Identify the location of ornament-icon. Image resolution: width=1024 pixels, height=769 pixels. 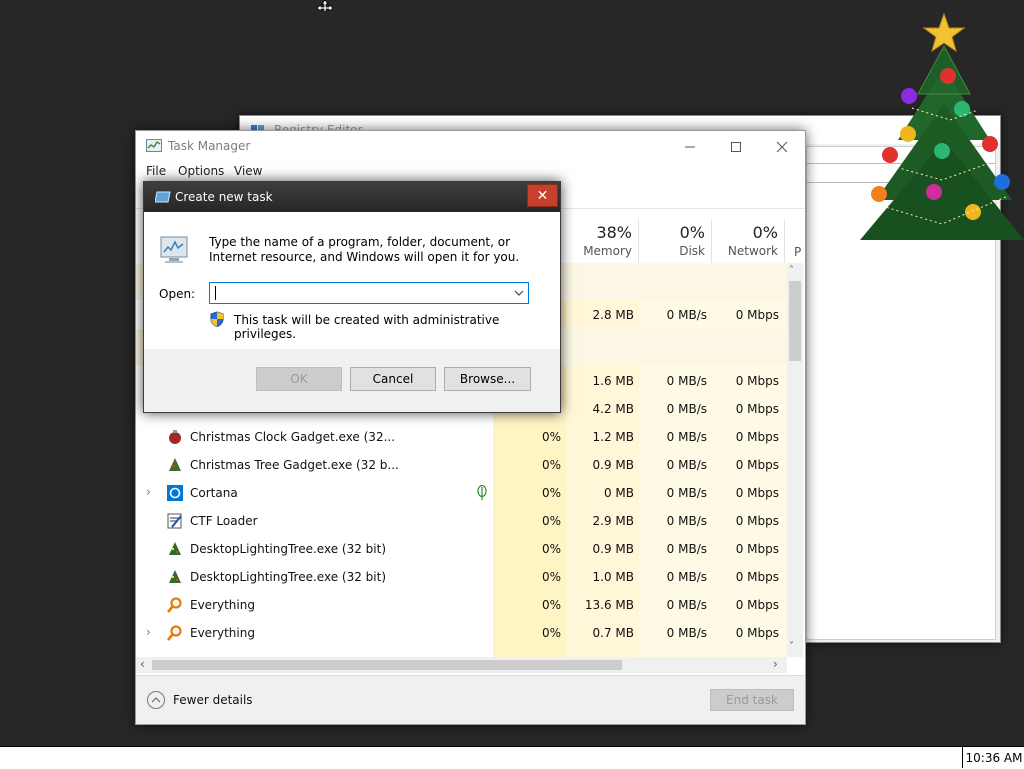
(175, 437).